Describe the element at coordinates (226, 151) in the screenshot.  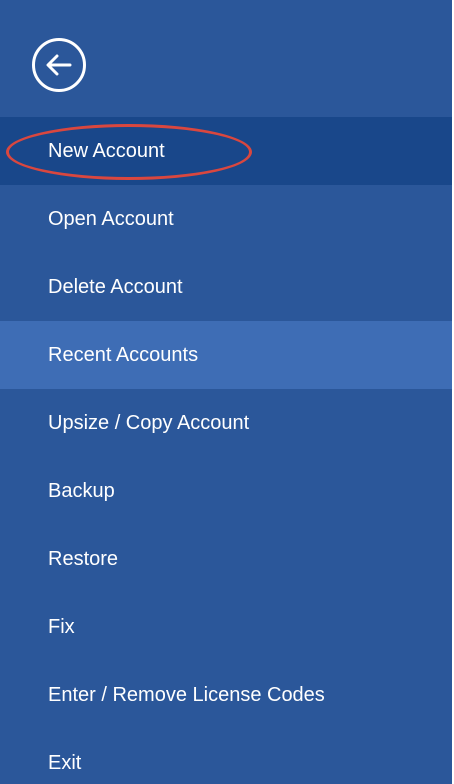
I see `menu-item-new-account: New Account` at that location.